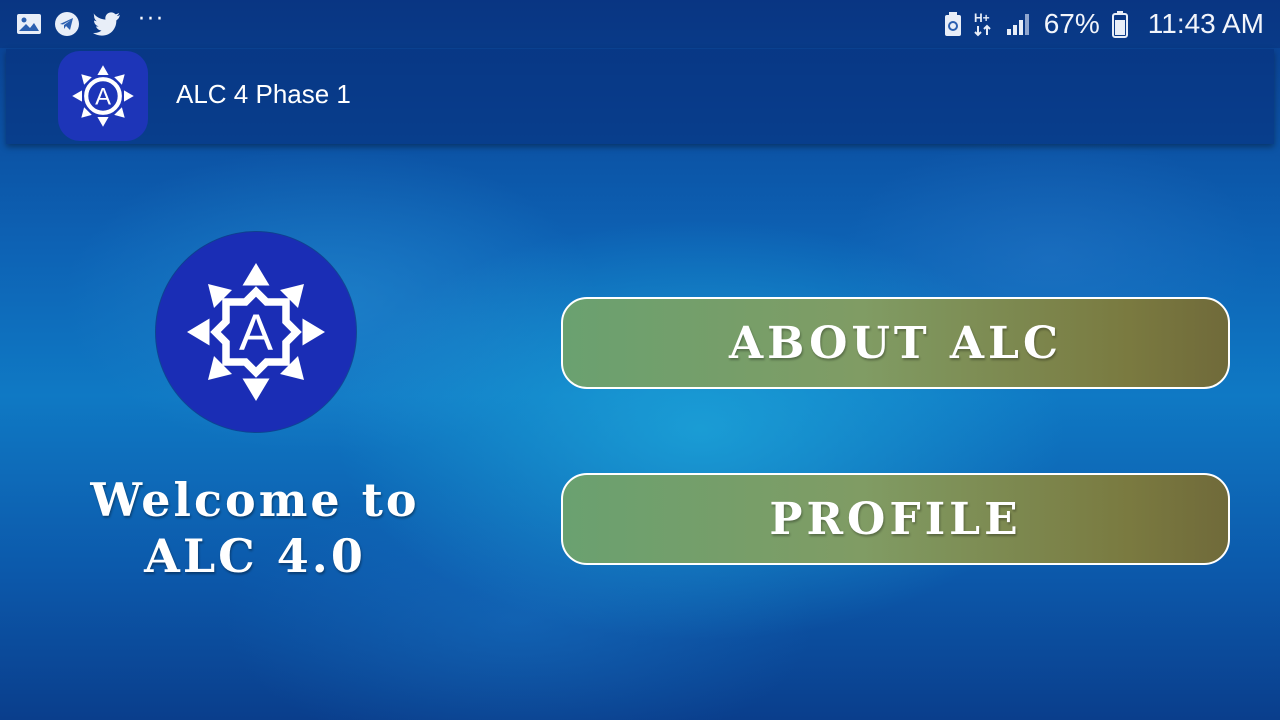 The width and height of the screenshot is (1280, 720). Describe the element at coordinates (640, 24) in the screenshot. I see `status-bar: ··· H+ 67% 11:43 AM` at that location.